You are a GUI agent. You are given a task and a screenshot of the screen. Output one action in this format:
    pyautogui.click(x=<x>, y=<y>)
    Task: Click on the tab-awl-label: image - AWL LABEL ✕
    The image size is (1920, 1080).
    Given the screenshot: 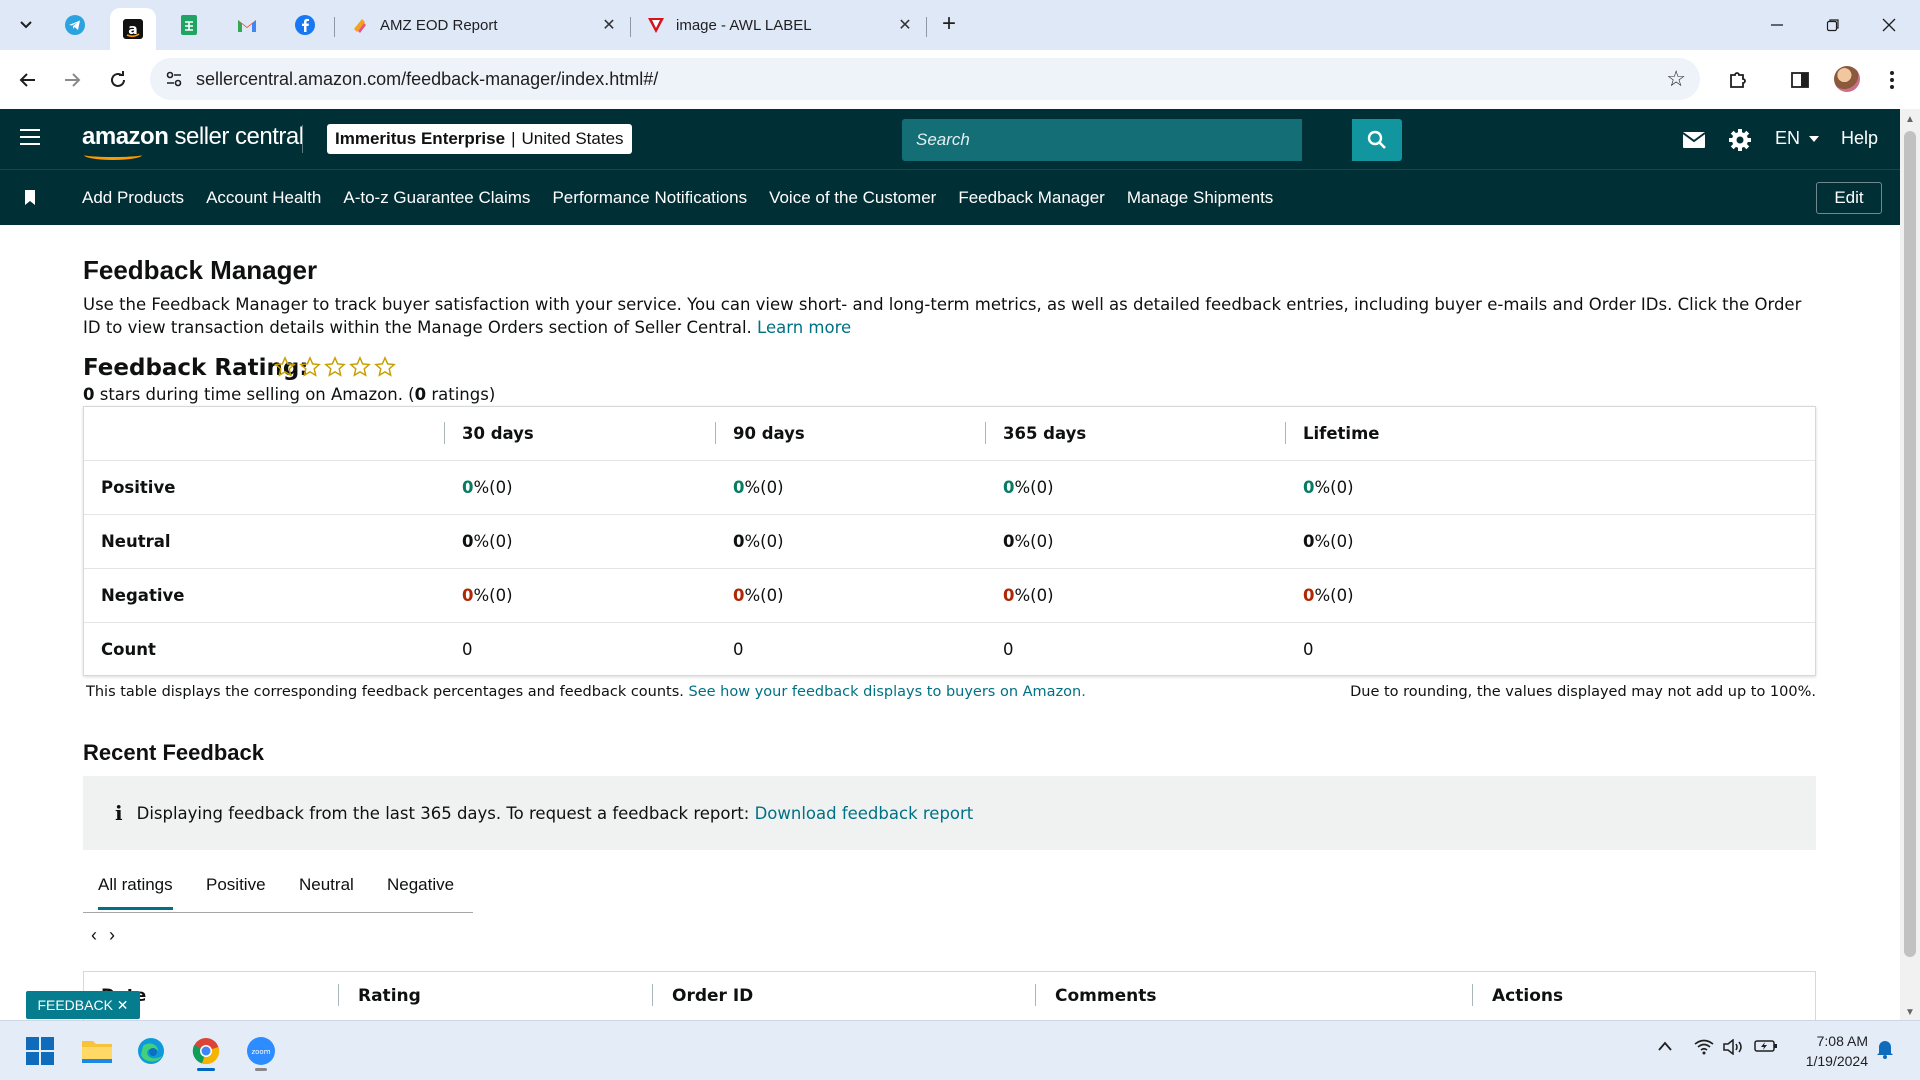 What is the action you would take?
    pyautogui.click(x=779, y=25)
    